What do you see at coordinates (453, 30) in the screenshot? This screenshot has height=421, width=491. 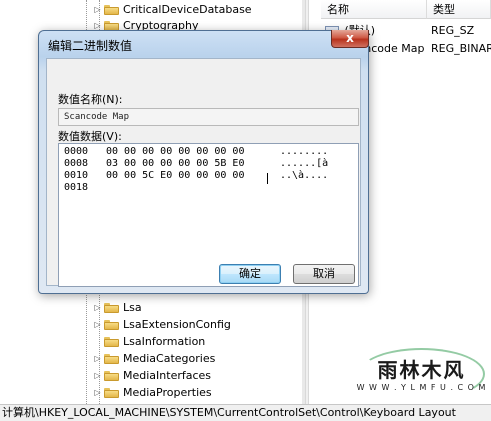 I see `value-row-type: REG_SZ` at bounding box center [453, 30].